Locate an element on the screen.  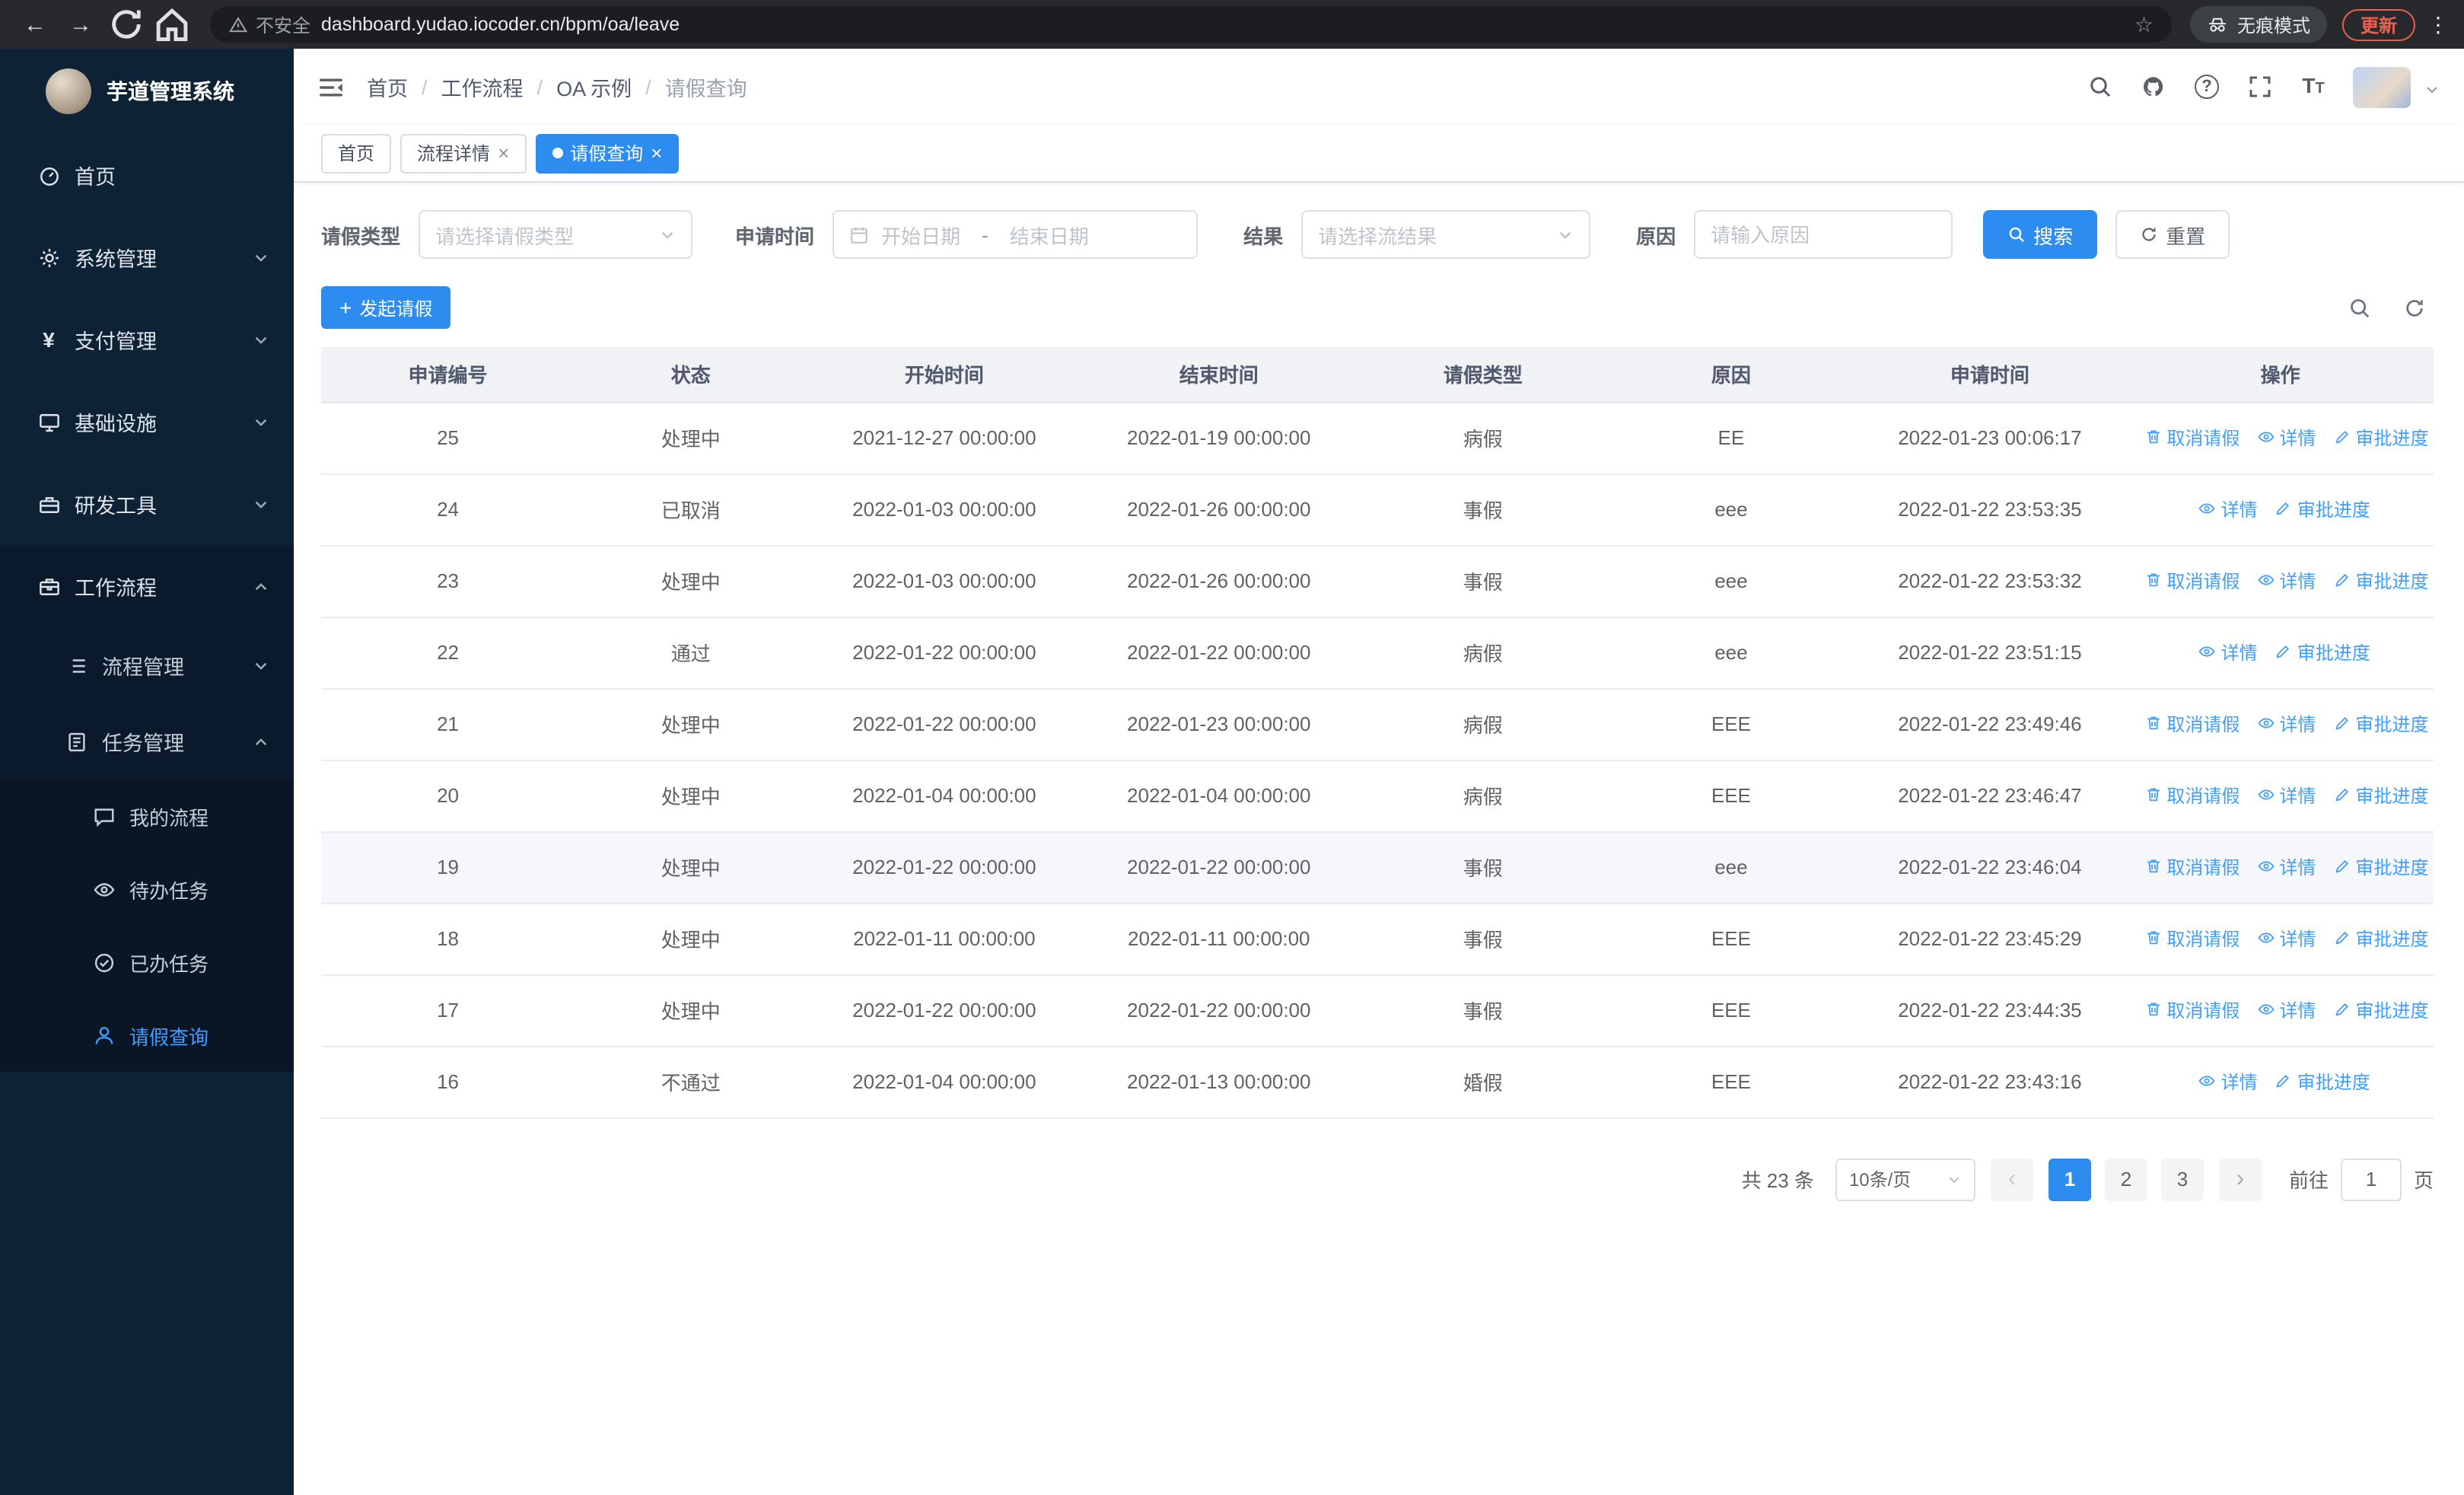
fullscreen-icon is located at coordinates (2260, 87).